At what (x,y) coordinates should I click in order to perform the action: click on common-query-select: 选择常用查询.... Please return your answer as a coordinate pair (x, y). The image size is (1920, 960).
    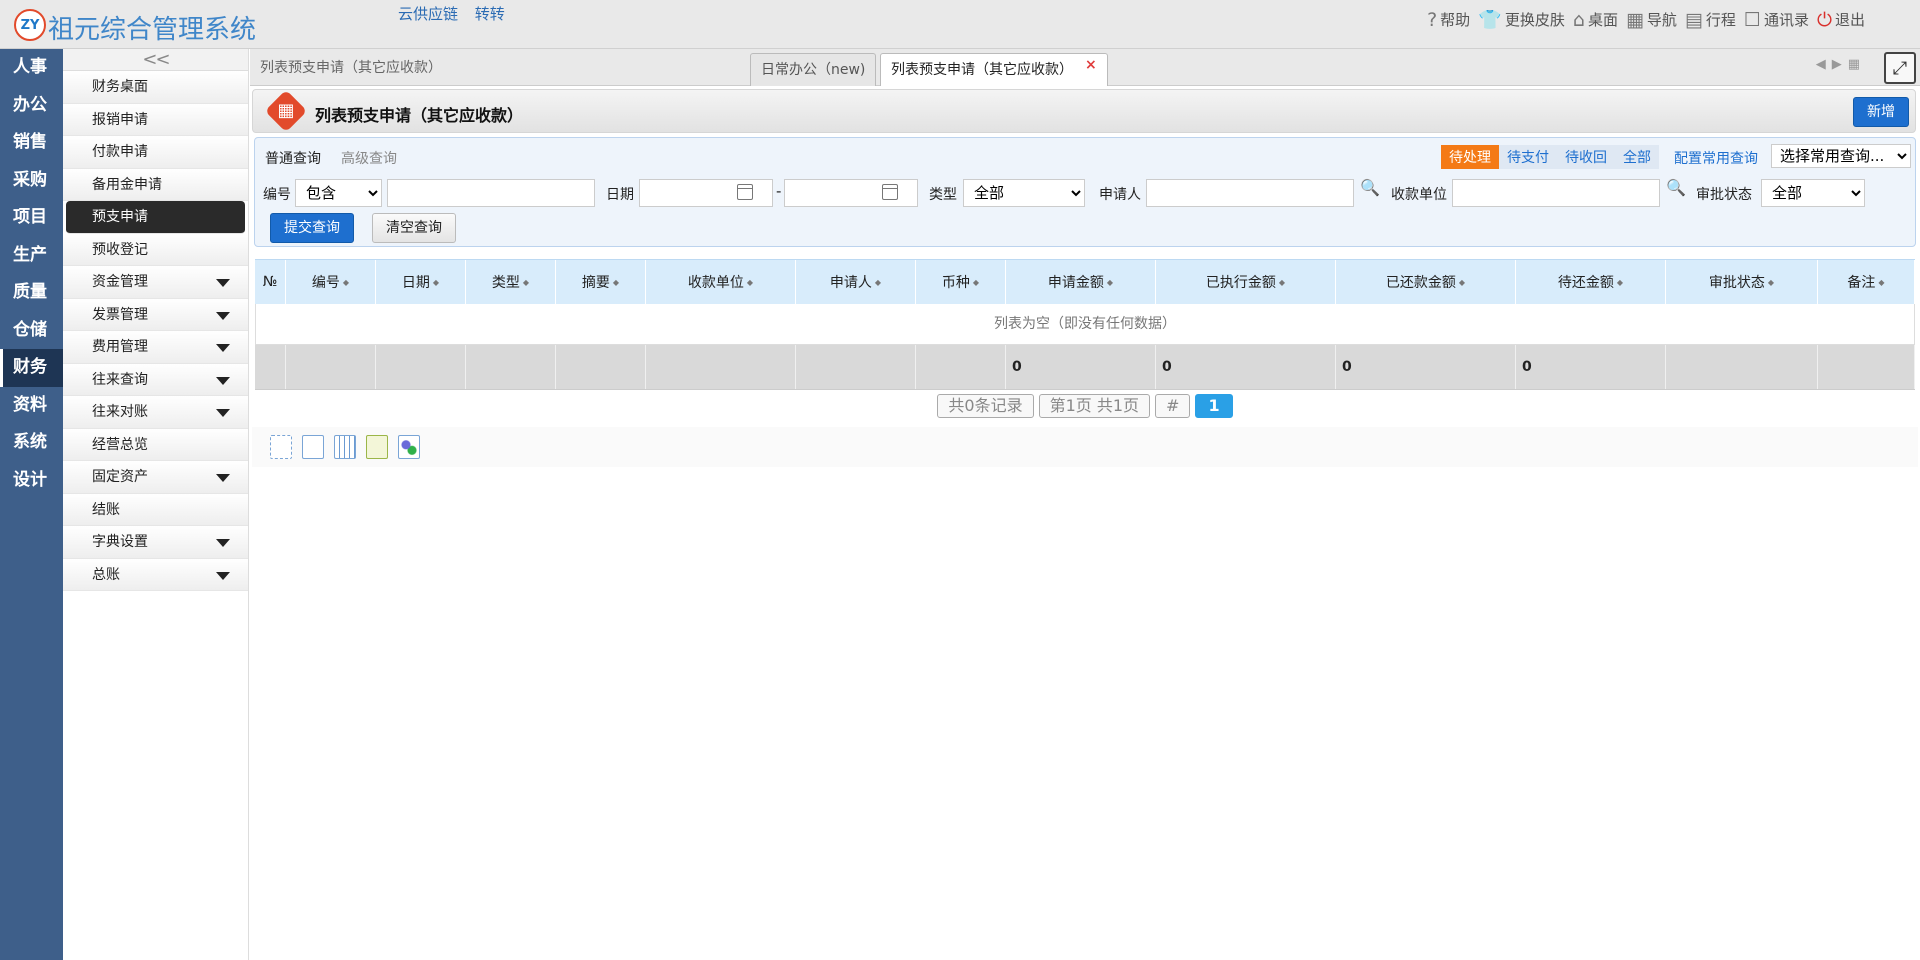
    Looking at the image, I should click on (1841, 156).